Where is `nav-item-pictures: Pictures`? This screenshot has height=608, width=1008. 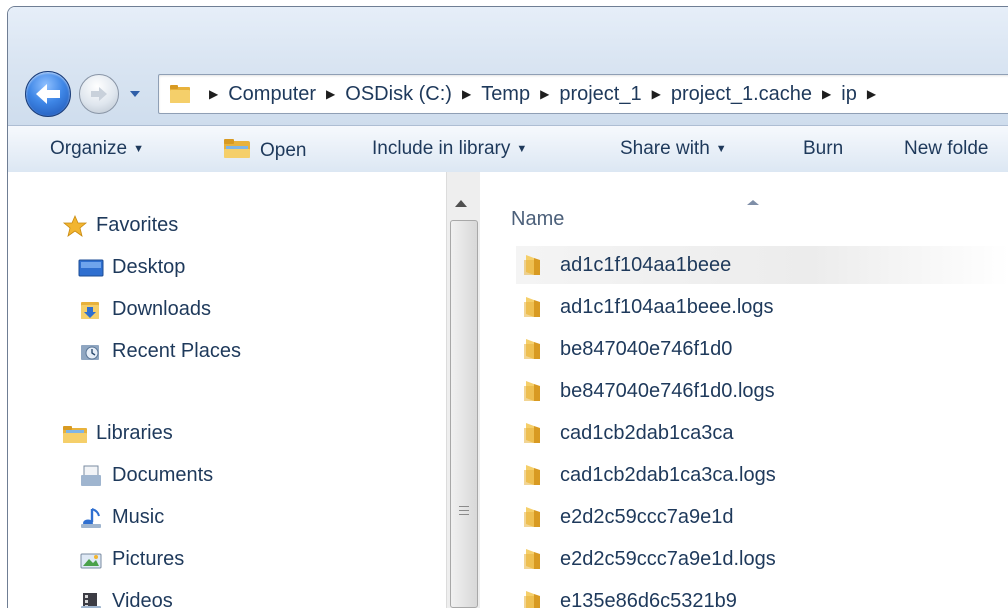 nav-item-pictures: Pictures is located at coordinates (131, 559).